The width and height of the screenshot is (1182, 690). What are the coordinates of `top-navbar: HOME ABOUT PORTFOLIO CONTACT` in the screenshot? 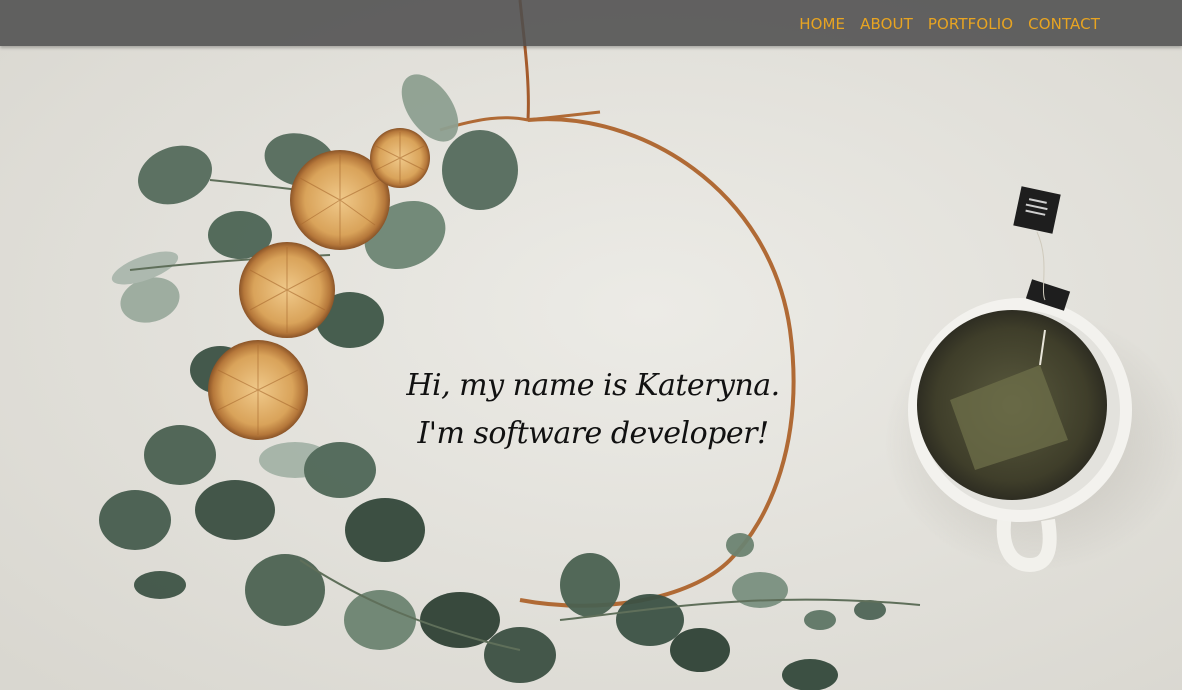 It's located at (591, 23).